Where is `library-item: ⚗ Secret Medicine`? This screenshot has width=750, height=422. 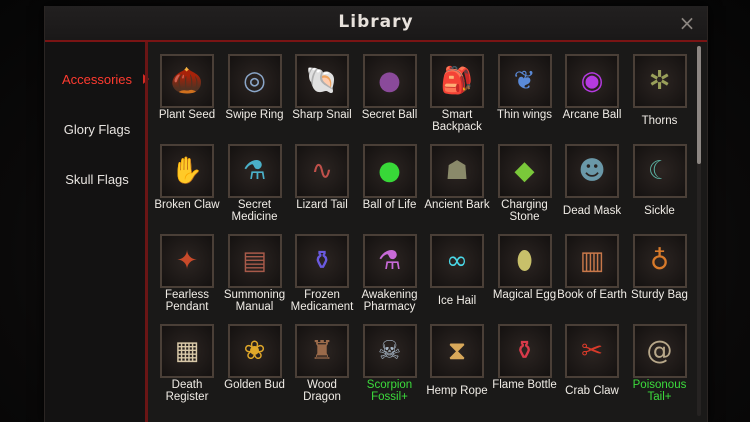 library-item: ⚗ Secret Medicine is located at coordinates (255, 181).